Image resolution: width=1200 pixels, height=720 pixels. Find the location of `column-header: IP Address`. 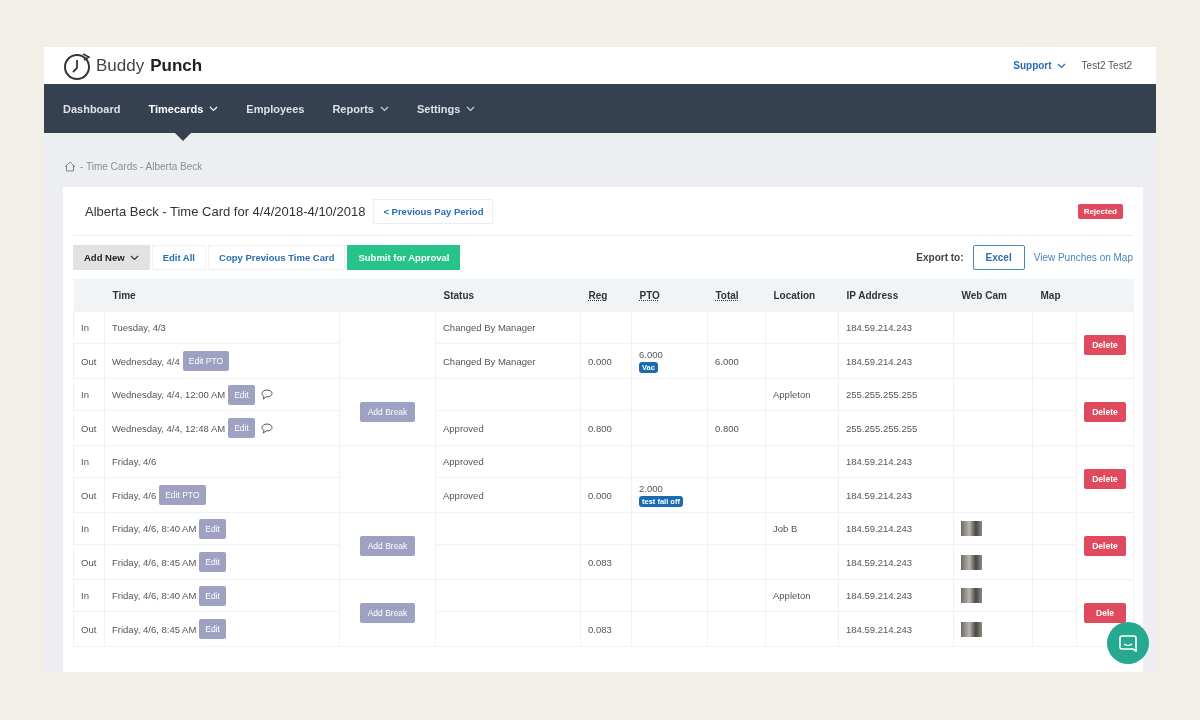

column-header: IP Address is located at coordinates (896, 295).